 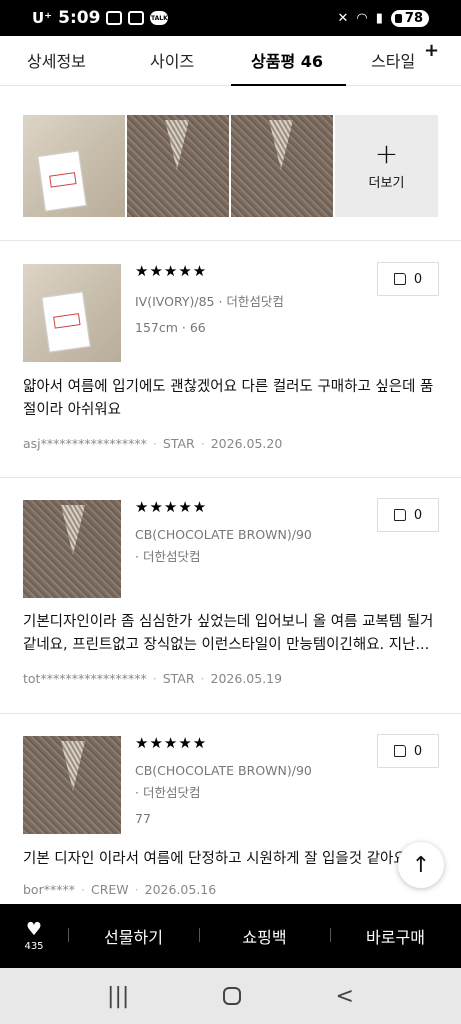 What do you see at coordinates (230, 166) in the screenshot?
I see `review-photo-strip: + 더보기` at bounding box center [230, 166].